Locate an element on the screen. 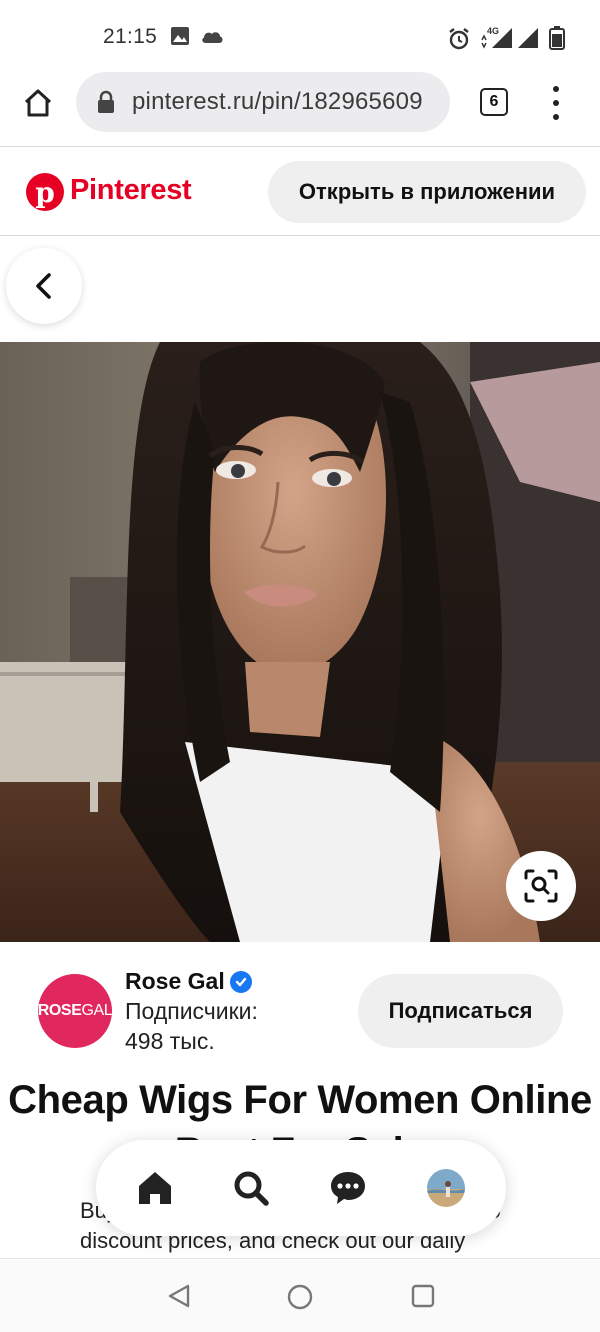 The width and height of the screenshot is (600, 1332). creator-avatar: ROSEGAL is located at coordinates (75, 1011).